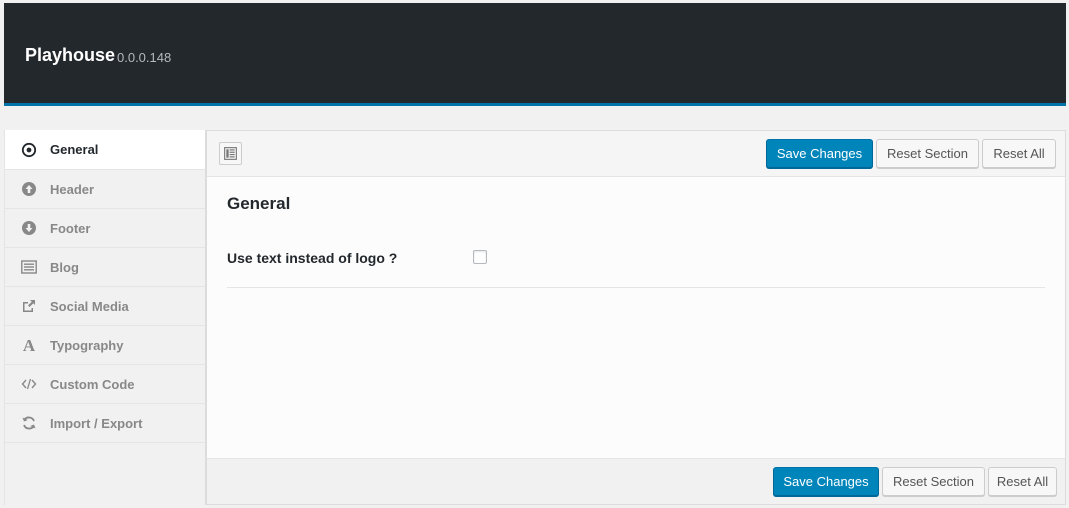 Image resolution: width=1069 pixels, height=508 pixels. What do you see at coordinates (29, 384) in the screenshot?
I see `code-brackets-icon` at bounding box center [29, 384].